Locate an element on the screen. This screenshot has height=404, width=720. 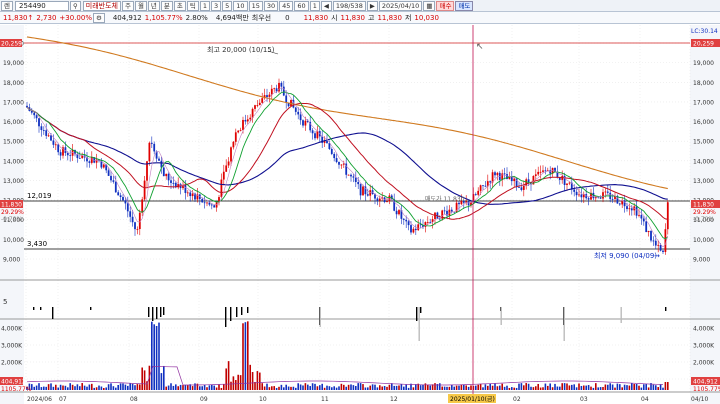
code-prefix-button: 렌 is located at coordinates (7, 5).